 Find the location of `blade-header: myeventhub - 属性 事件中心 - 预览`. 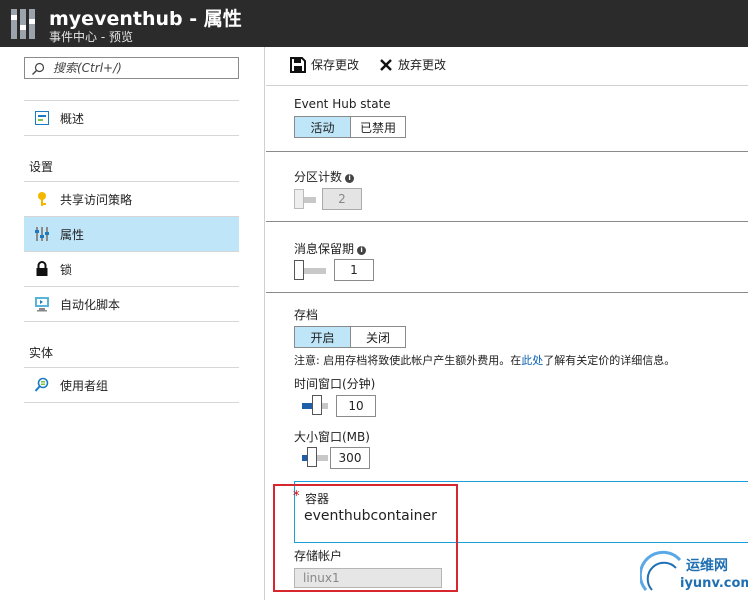

blade-header: myeventhub - 属性 事件中心 - 预览 is located at coordinates (374, 23).